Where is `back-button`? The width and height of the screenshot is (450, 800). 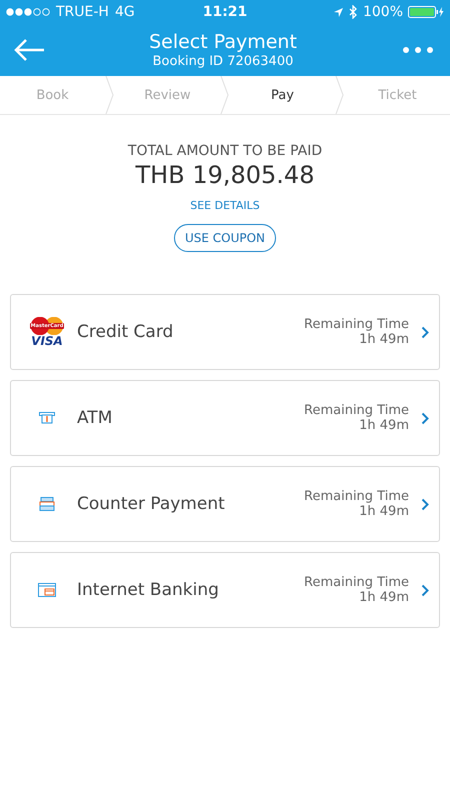
back-button is located at coordinates (30, 50).